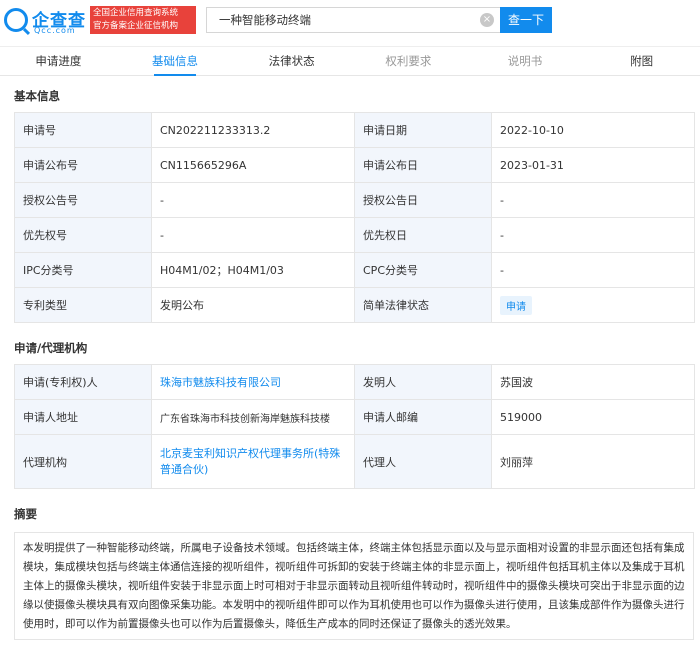  I want to click on tab-claims: 权利要求, so click(408, 61).